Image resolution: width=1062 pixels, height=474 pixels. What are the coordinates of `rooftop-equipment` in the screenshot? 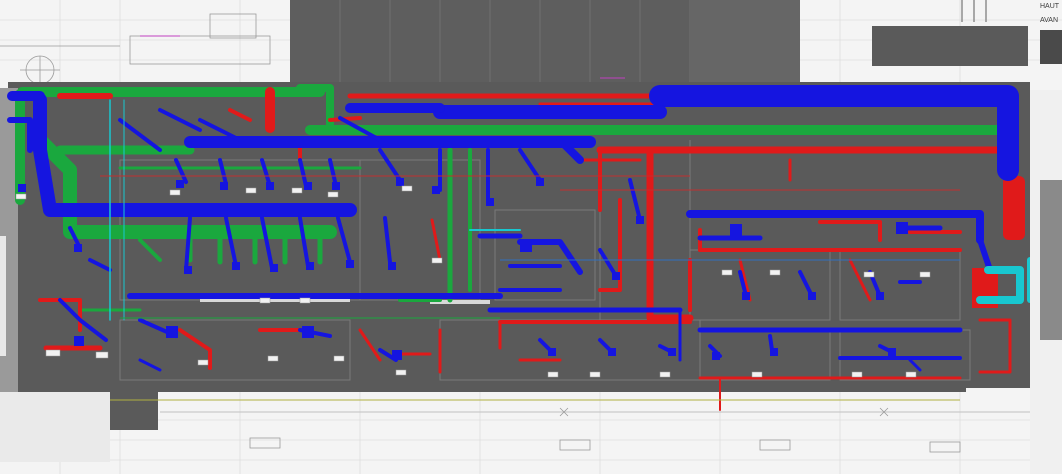 It's located at (950, 46).